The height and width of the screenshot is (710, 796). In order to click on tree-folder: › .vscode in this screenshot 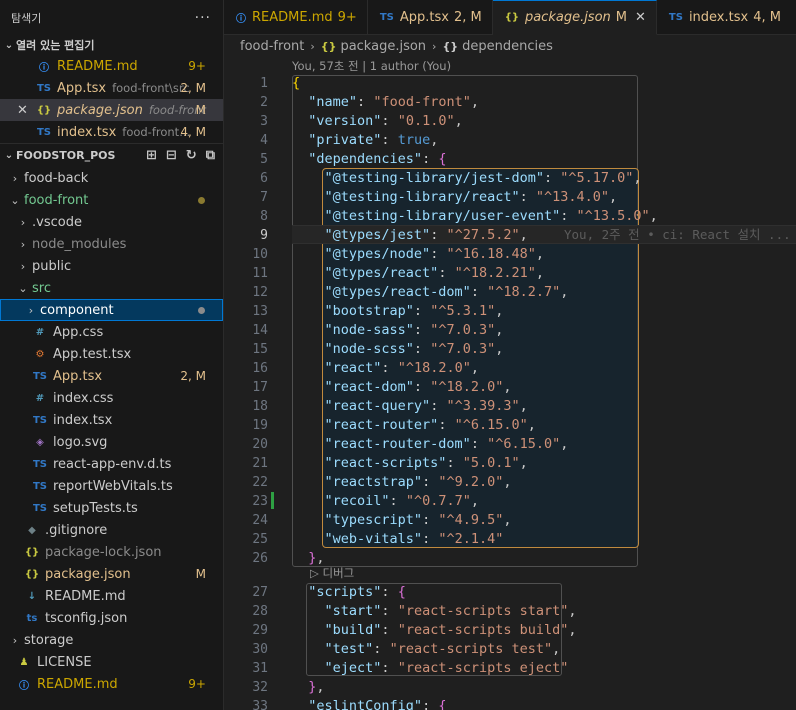, I will do `click(111, 222)`.